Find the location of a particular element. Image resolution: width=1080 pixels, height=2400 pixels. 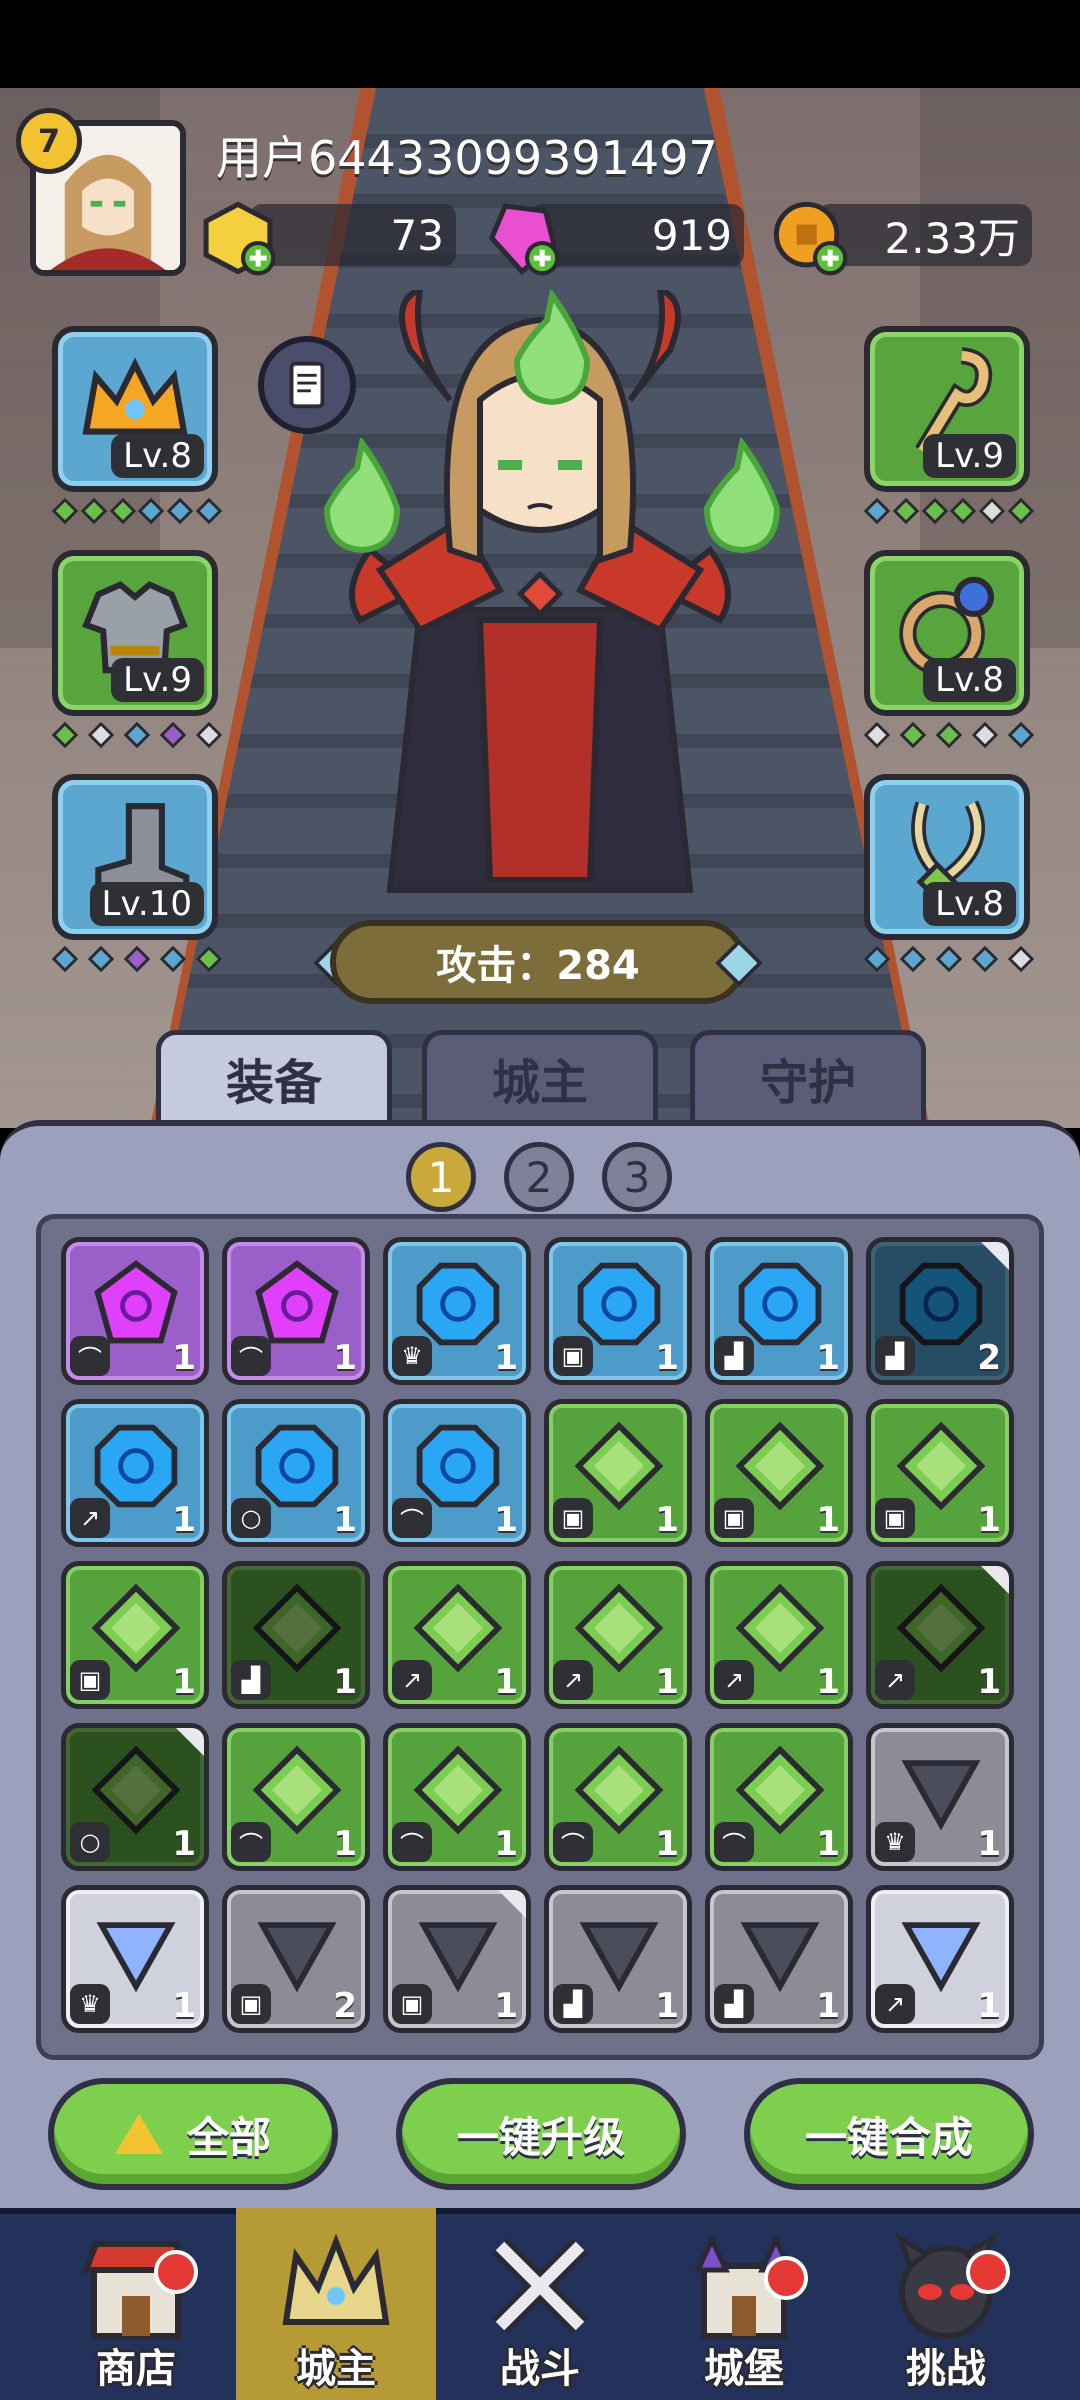

nav-castle: 城堡 is located at coordinates (744, 2304).